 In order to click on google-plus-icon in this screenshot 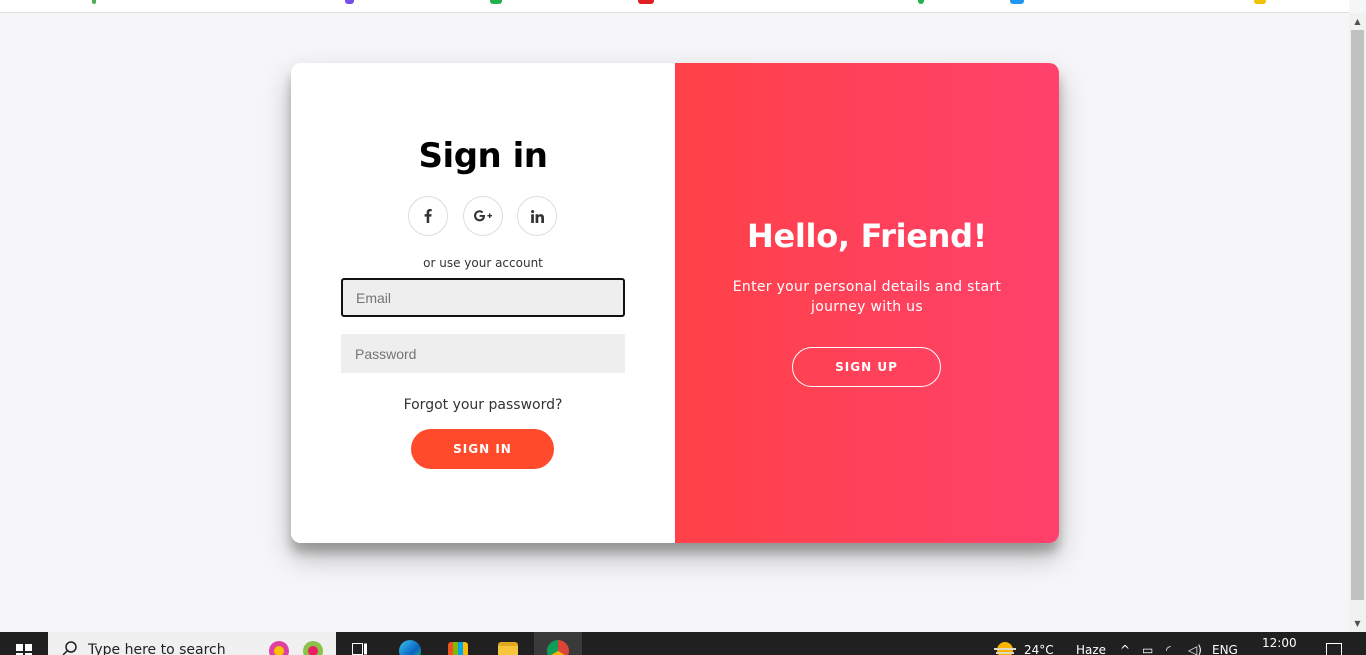, I will do `click(483, 216)`.